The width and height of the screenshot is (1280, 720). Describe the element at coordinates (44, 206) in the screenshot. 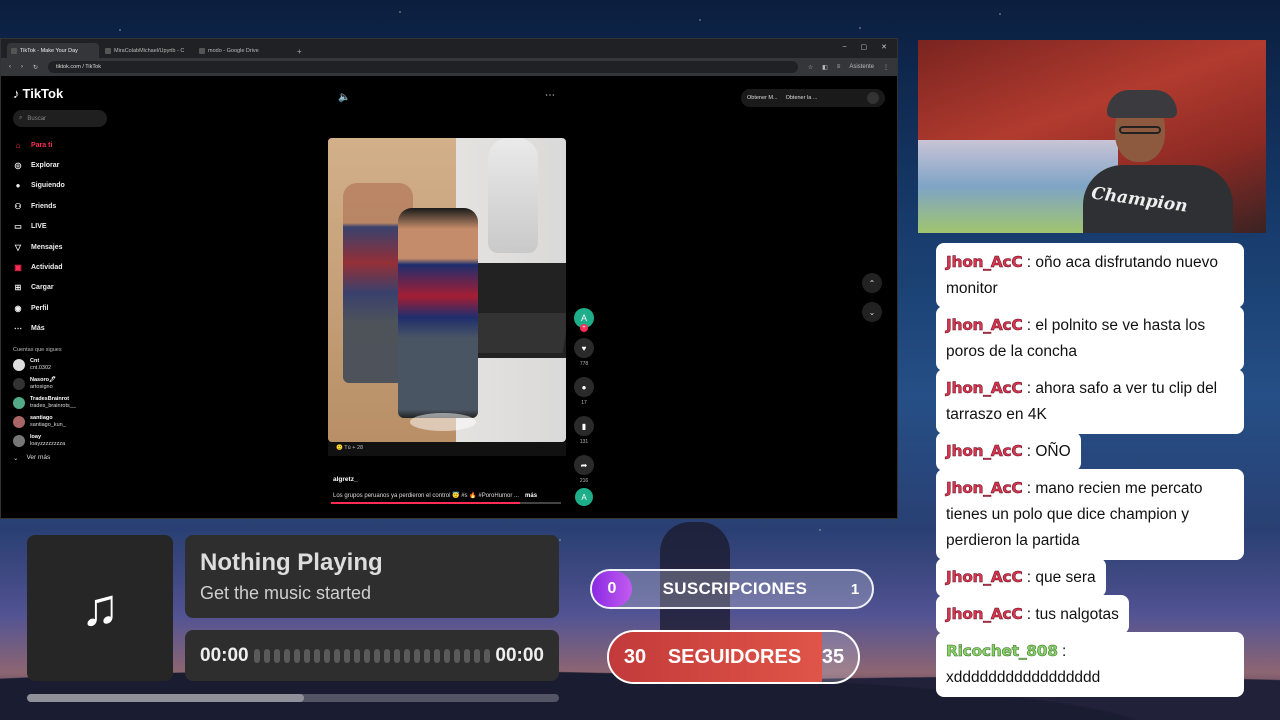

I see `nav-label: Friends` at that location.